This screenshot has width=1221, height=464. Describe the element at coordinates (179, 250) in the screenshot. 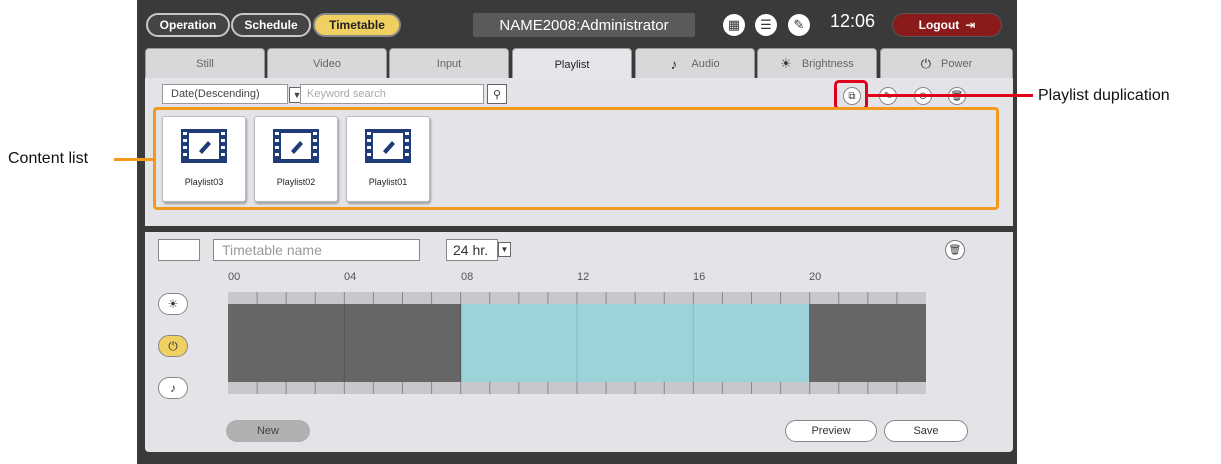

I see `timetable-color-box` at that location.